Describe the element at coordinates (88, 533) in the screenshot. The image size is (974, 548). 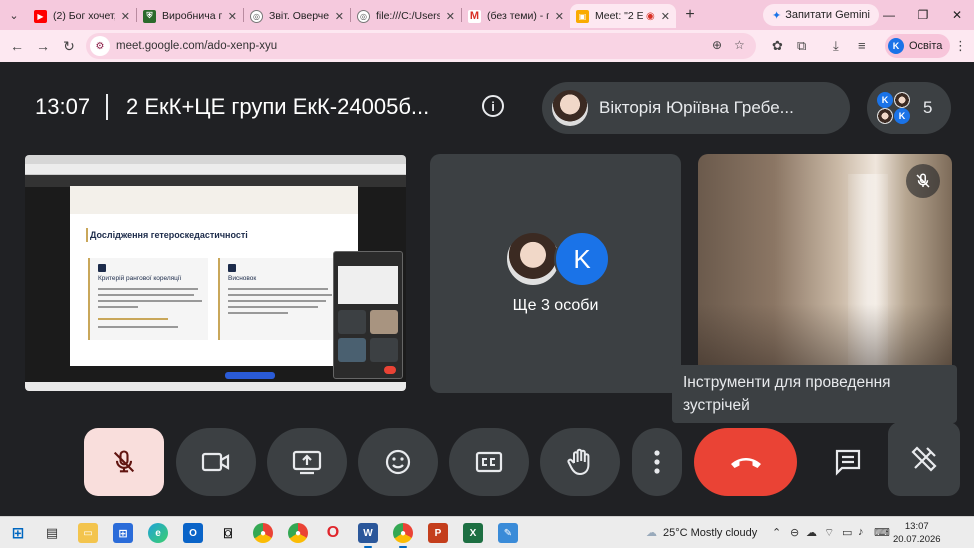
I see `file-explorer-icon: ▭` at that location.